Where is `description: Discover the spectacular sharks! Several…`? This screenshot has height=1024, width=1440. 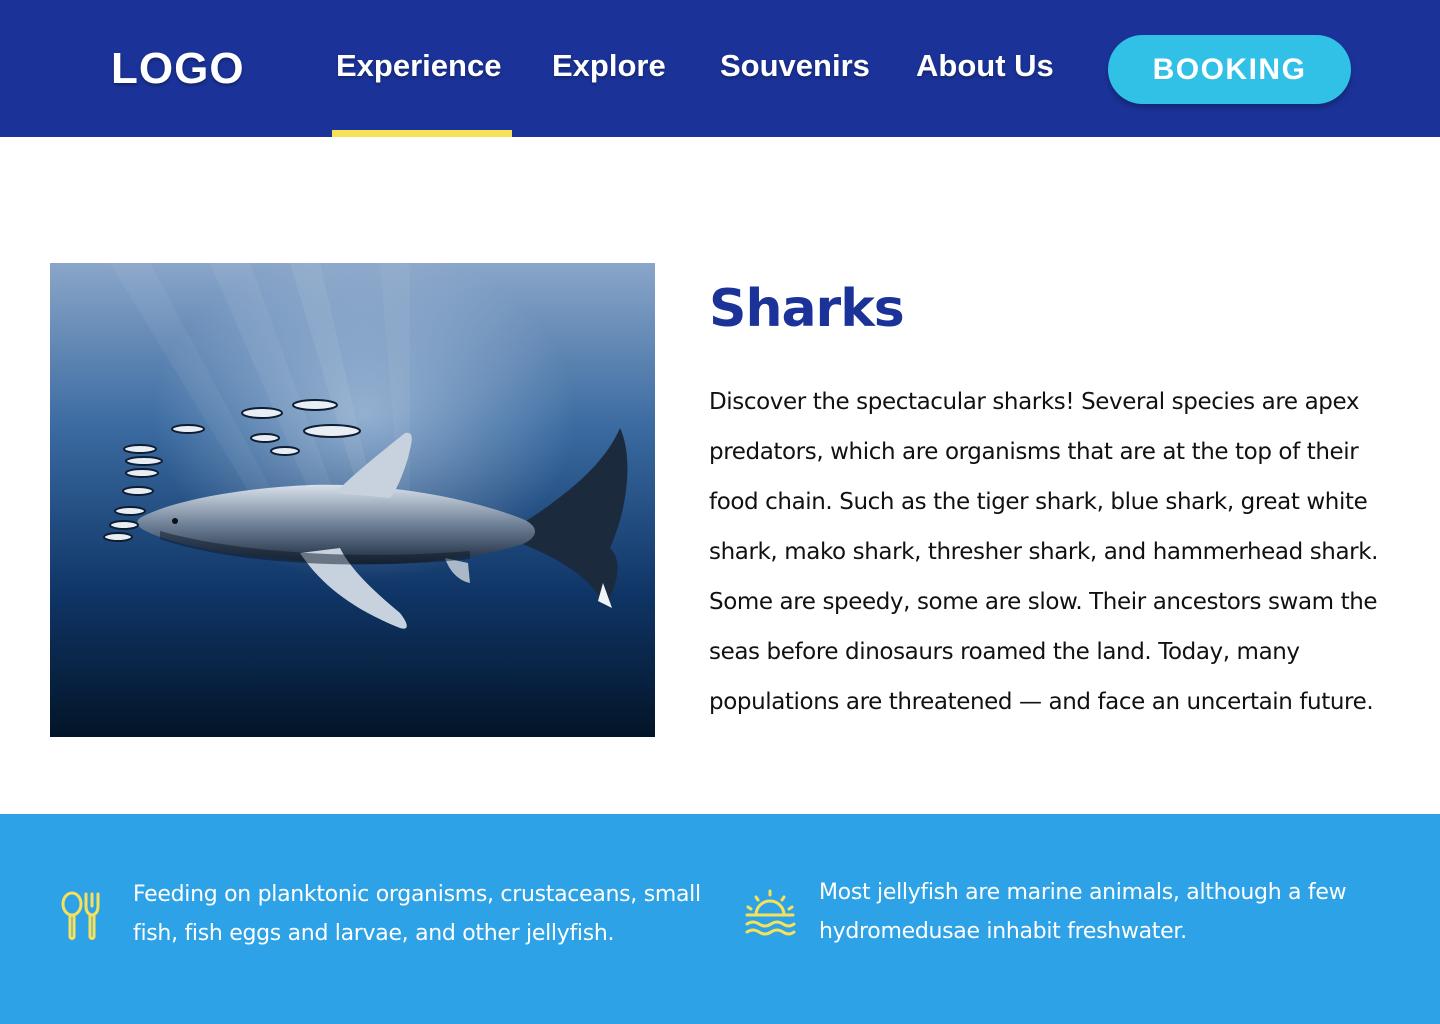 description: Discover the spectacular sharks! Several… is located at coordinates (1044, 552).